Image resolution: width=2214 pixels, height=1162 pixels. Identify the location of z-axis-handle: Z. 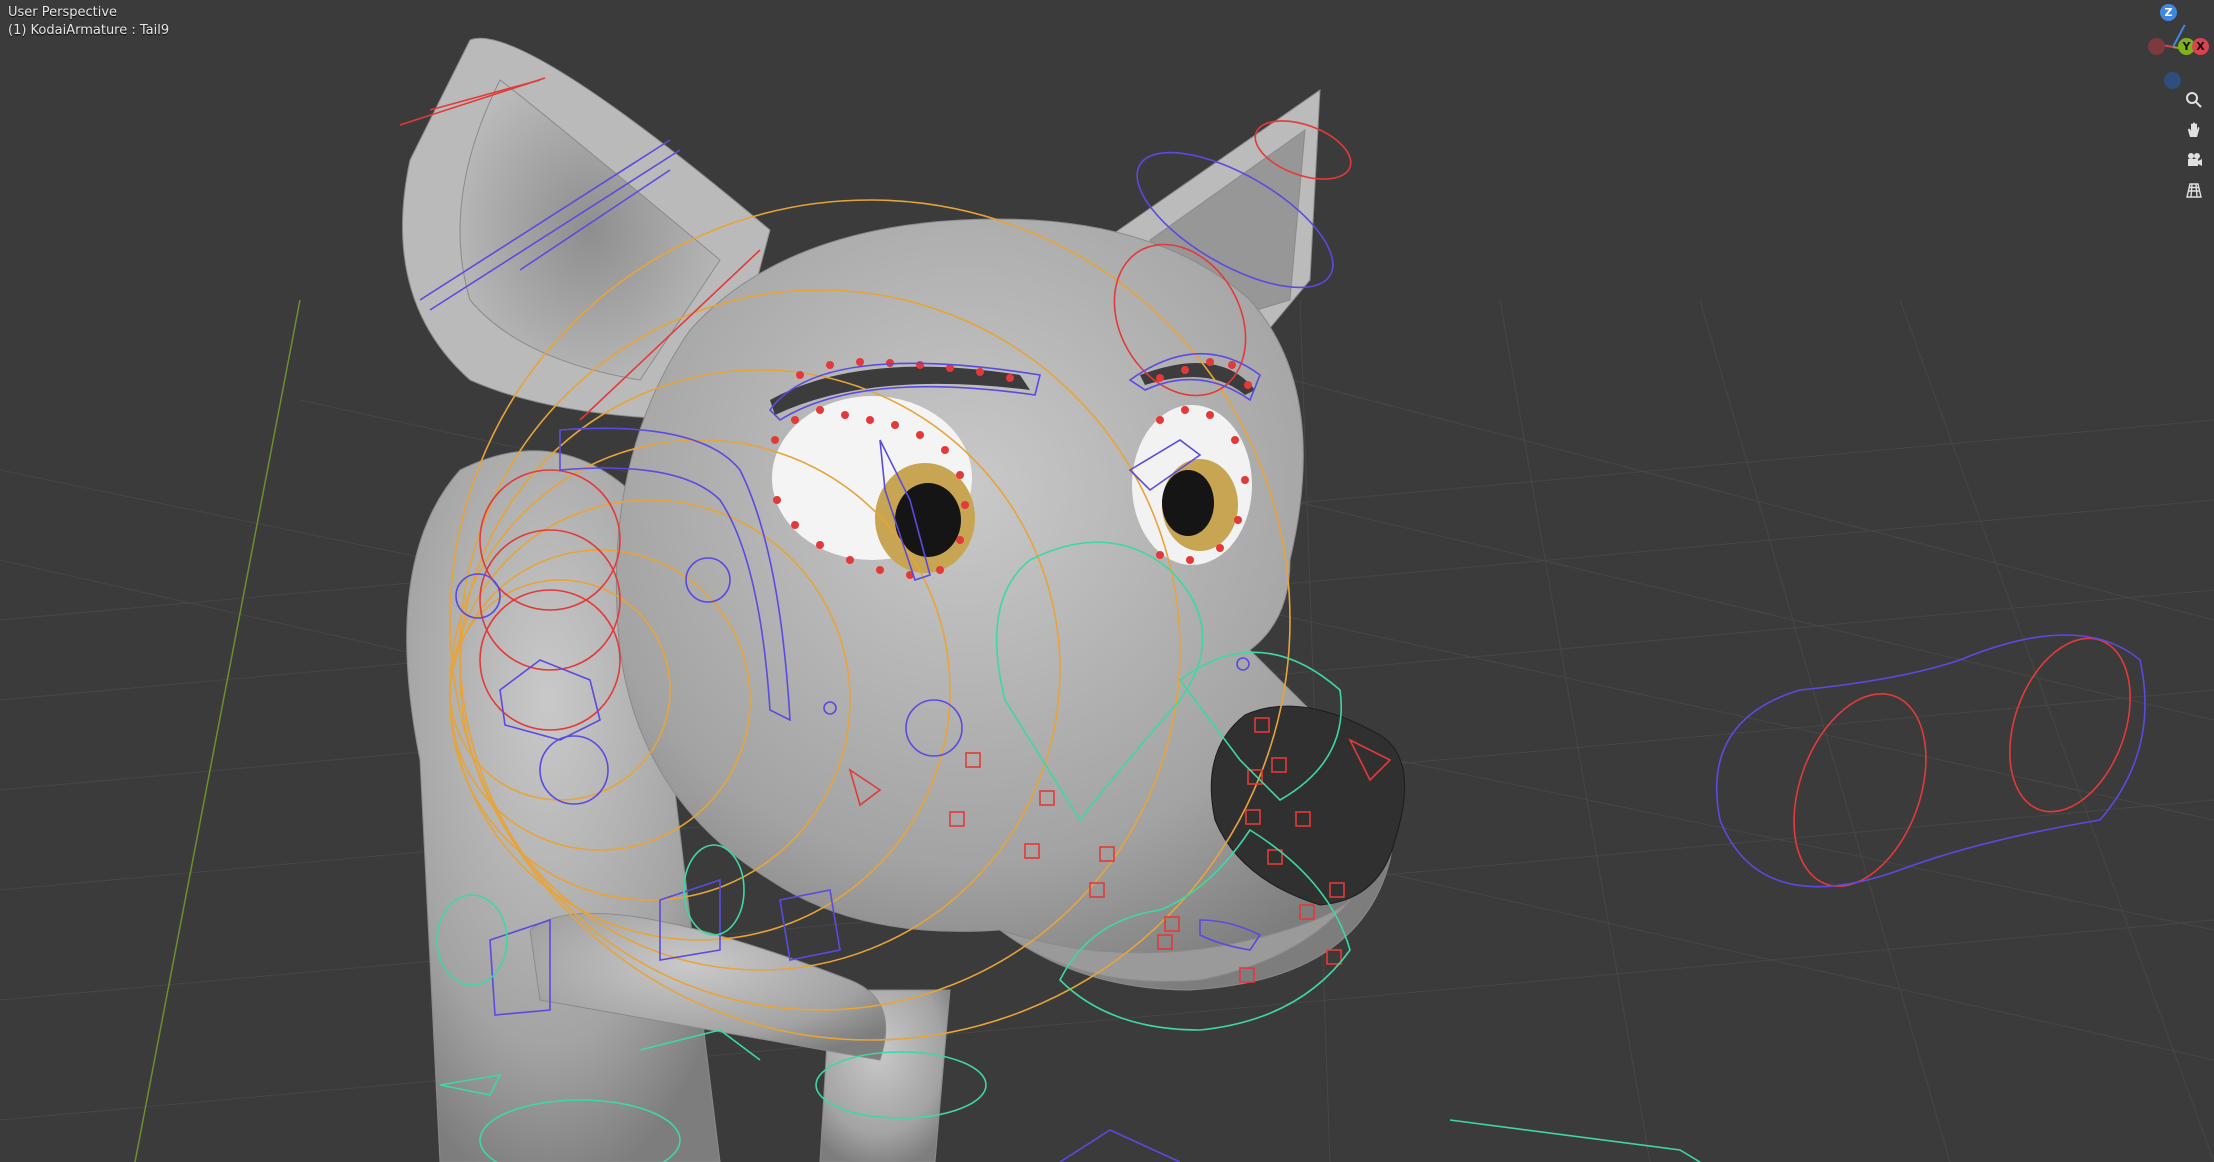
(2168, 12).